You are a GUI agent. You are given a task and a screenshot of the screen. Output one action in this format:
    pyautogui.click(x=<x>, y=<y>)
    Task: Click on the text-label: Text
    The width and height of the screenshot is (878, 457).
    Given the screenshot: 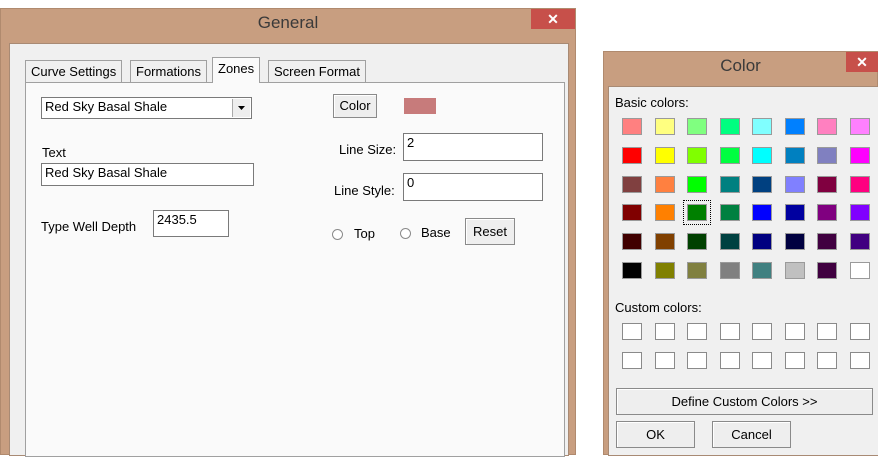 What is the action you would take?
    pyautogui.click(x=54, y=152)
    